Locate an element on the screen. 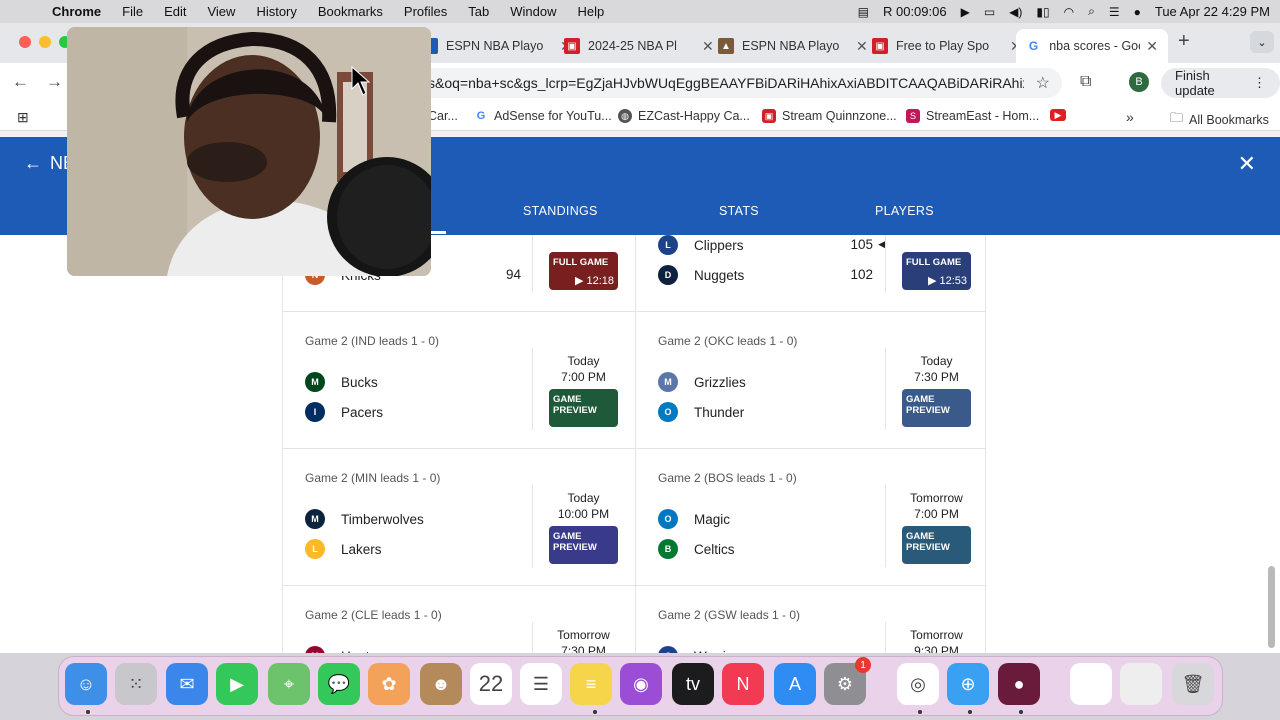 The height and width of the screenshot is (720, 1280). tab-players: PLAYERS is located at coordinates (904, 211).